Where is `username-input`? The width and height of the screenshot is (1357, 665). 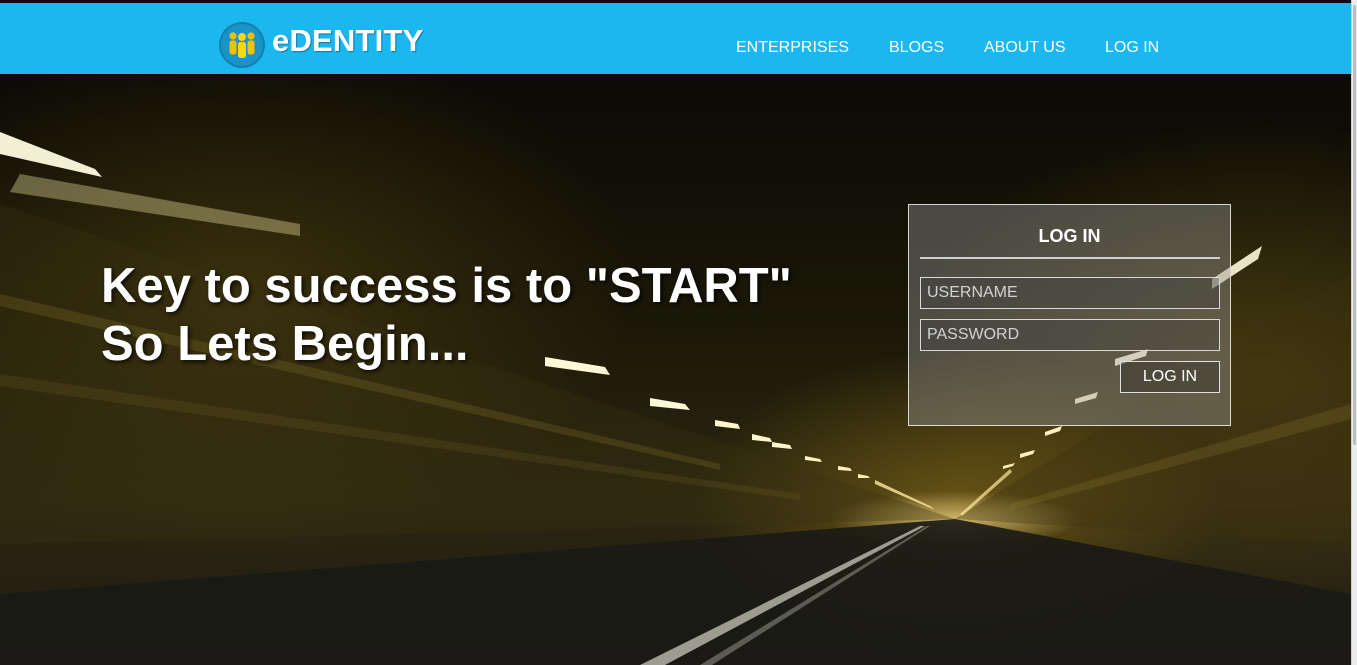
username-input is located at coordinates (1070, 293).